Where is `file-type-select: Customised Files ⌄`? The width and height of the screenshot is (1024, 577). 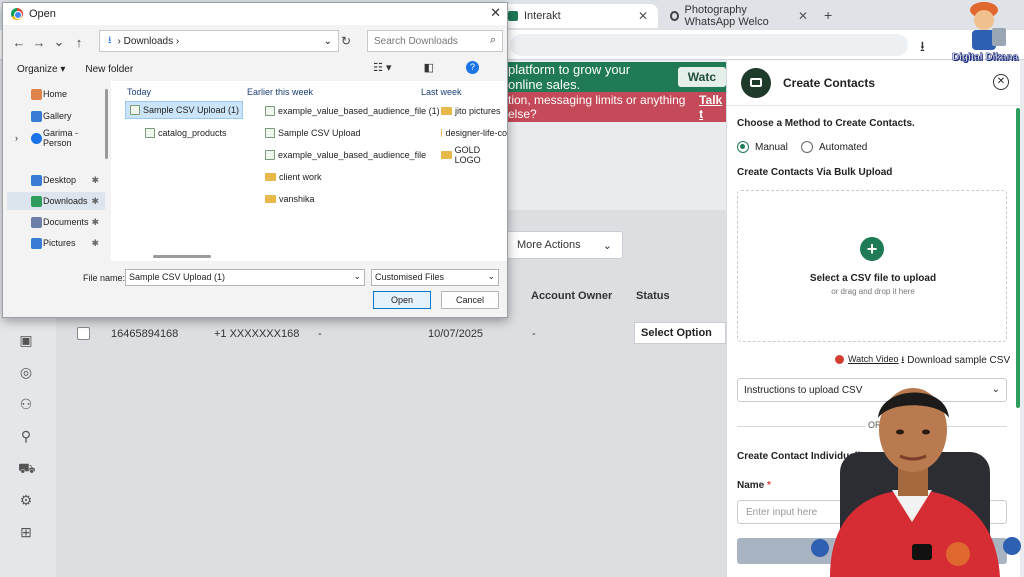
file-type-select: Customised Files ⌄ is located at coordinates (435, 277).